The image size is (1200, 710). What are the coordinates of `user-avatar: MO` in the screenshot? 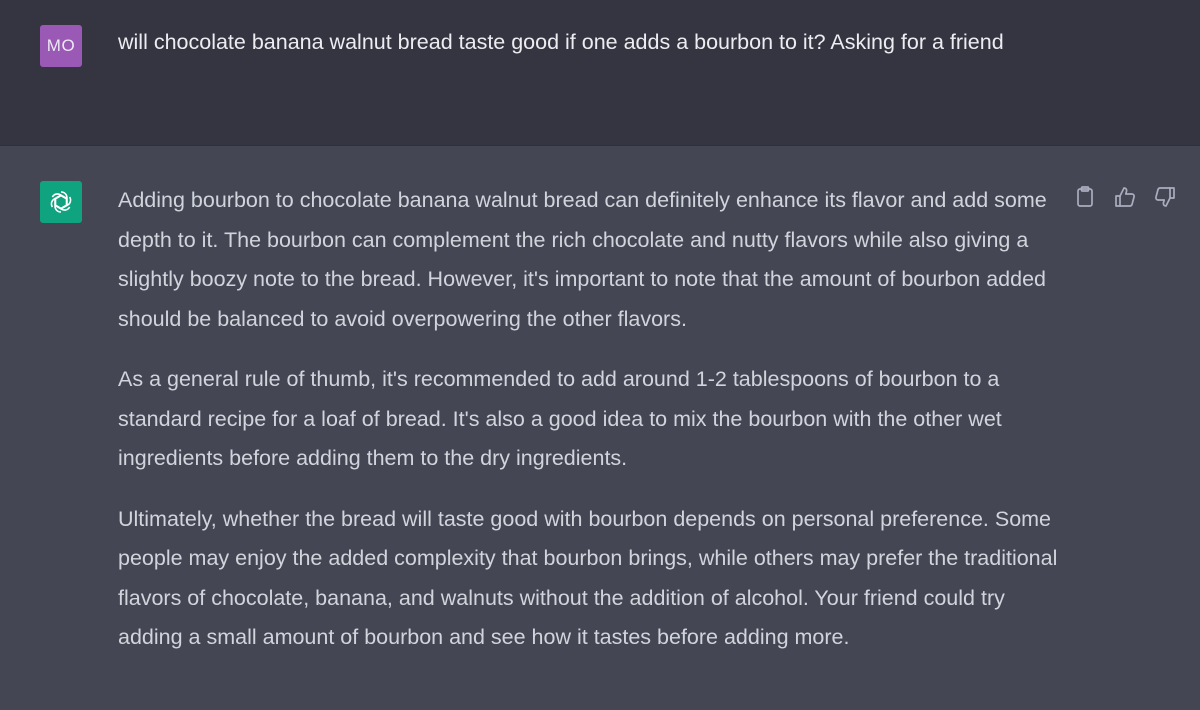 It's located at (61, 46).